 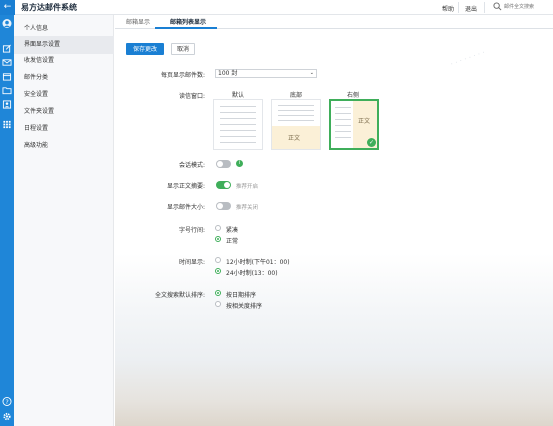 What do you see at coordinates (296, 124) in the screenshot?
I see `layout-bottom-option: 正文` at bounding box center [296, 124].